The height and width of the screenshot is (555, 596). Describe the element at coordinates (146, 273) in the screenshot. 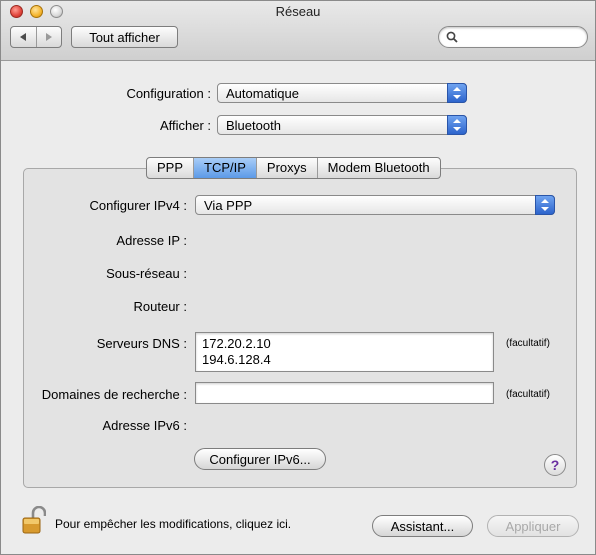

I see `subnet-label: Sous-réseau :` at that location.